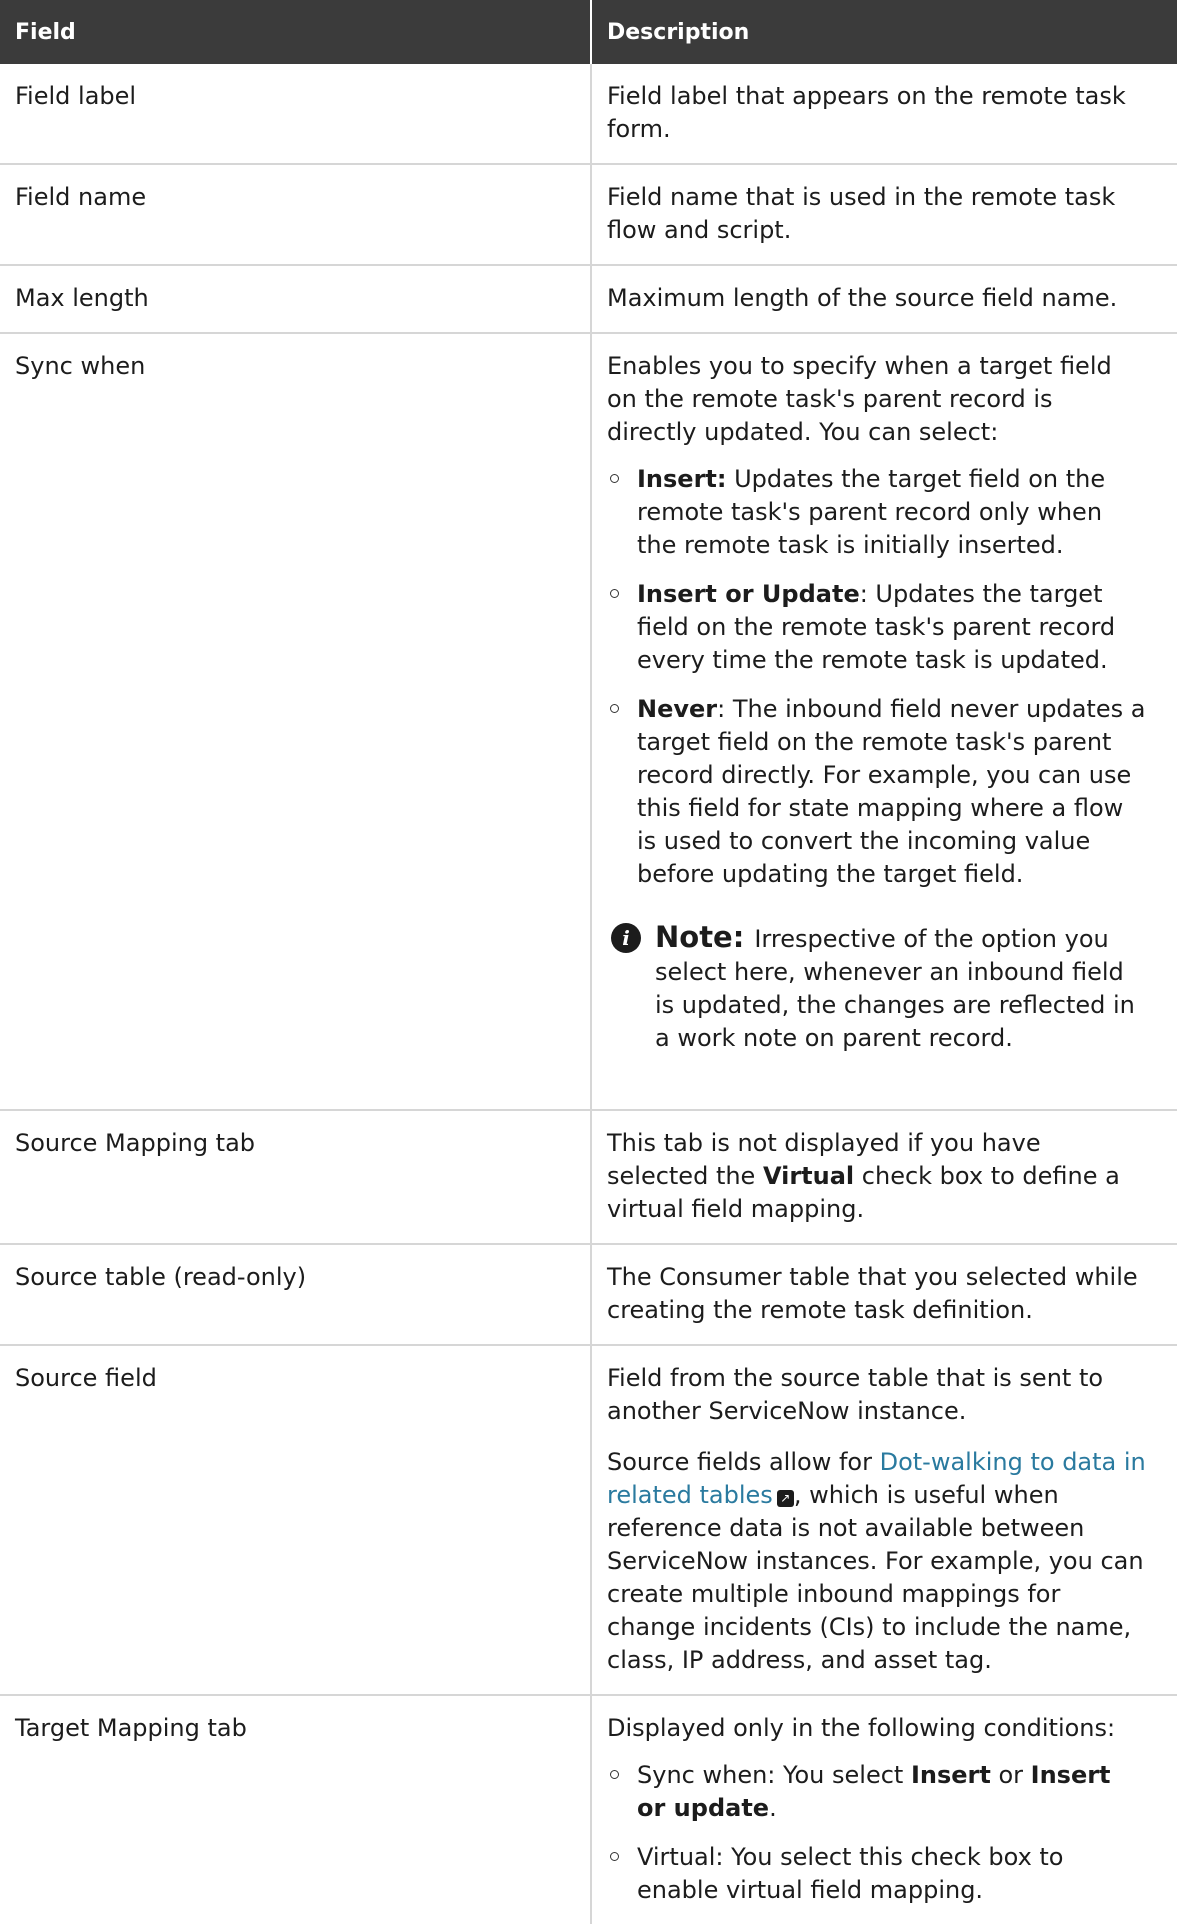  I want to click on field-cell: Target Mapping tab, so click(296, 1809).